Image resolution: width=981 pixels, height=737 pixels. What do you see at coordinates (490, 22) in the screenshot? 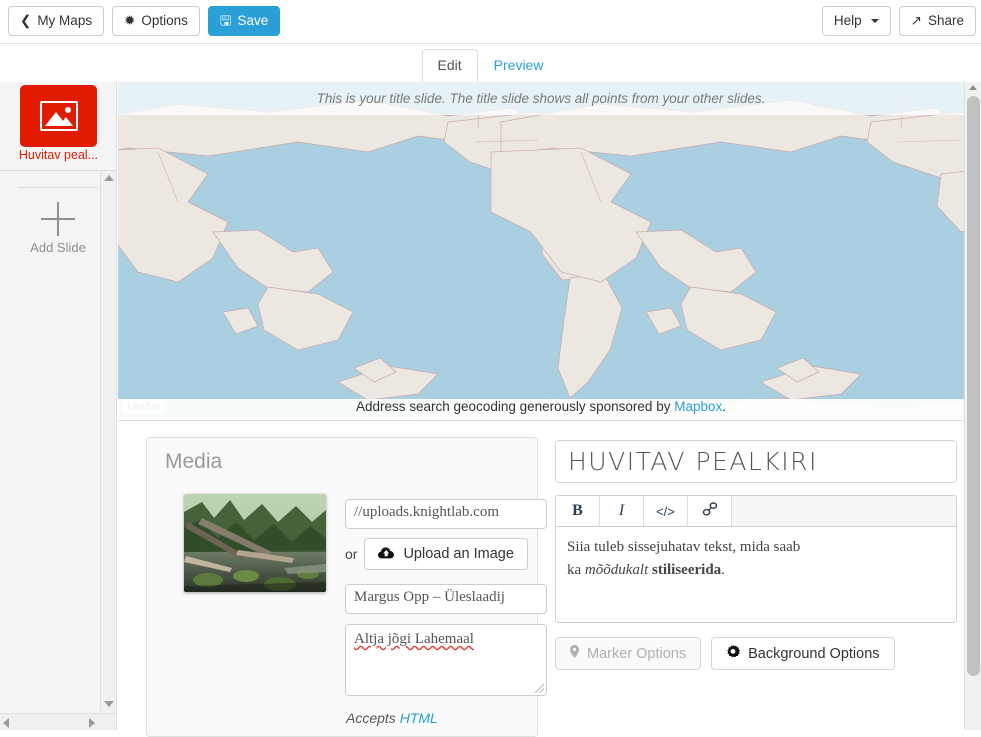
I see `app-header: ❮ My Maps ✹ Options 🖫 Save Help ↗ Share` at bounding box center [490, 22].